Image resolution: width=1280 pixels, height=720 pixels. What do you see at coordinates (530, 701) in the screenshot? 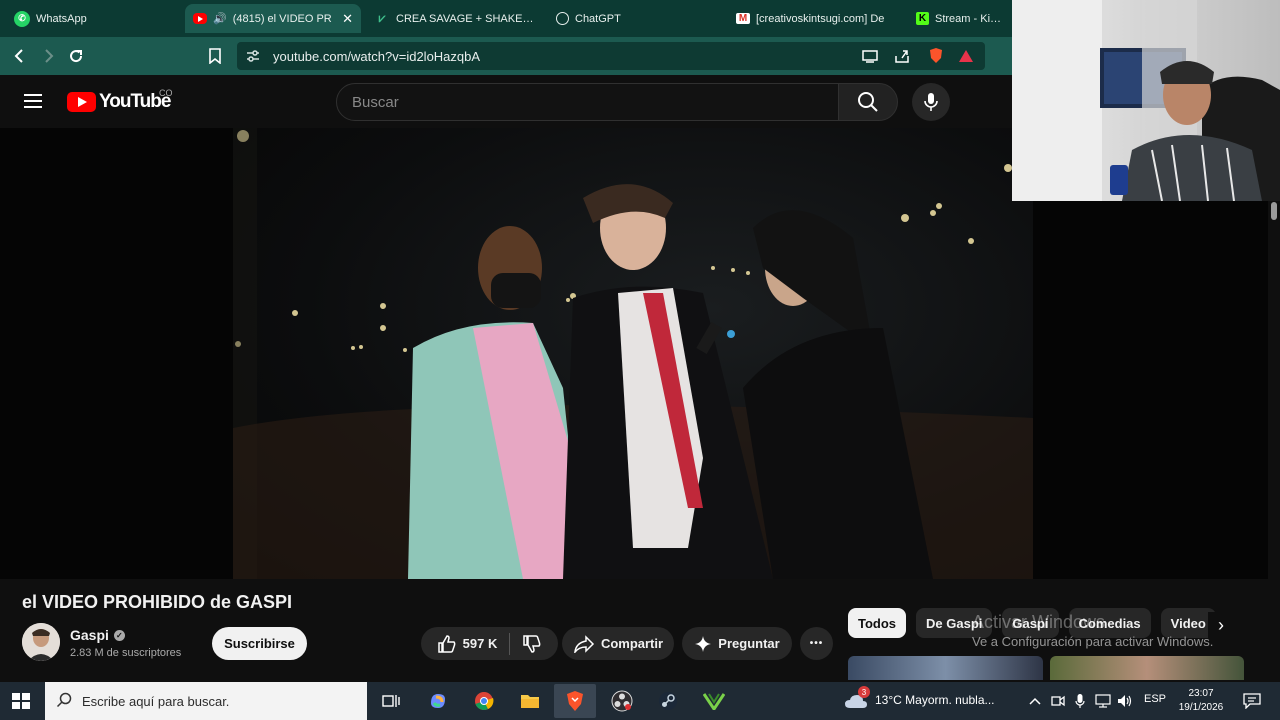
I see `file-explorer-icon` at bounding box center [530, 701].